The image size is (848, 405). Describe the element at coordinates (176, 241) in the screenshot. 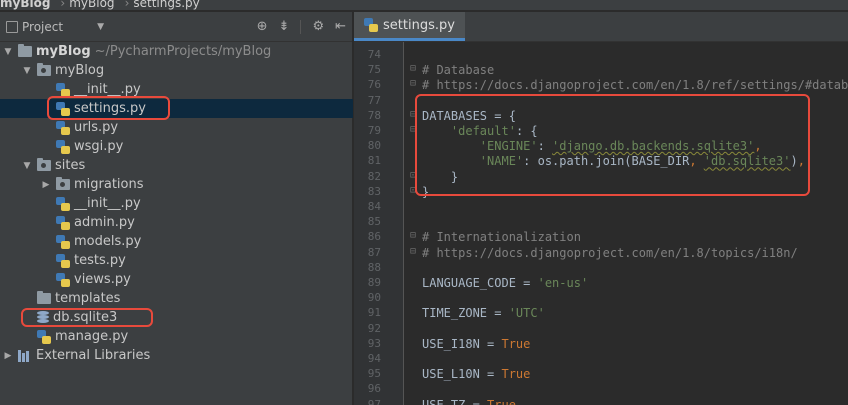

I see `tree-item-models-py: models.py` at that location.